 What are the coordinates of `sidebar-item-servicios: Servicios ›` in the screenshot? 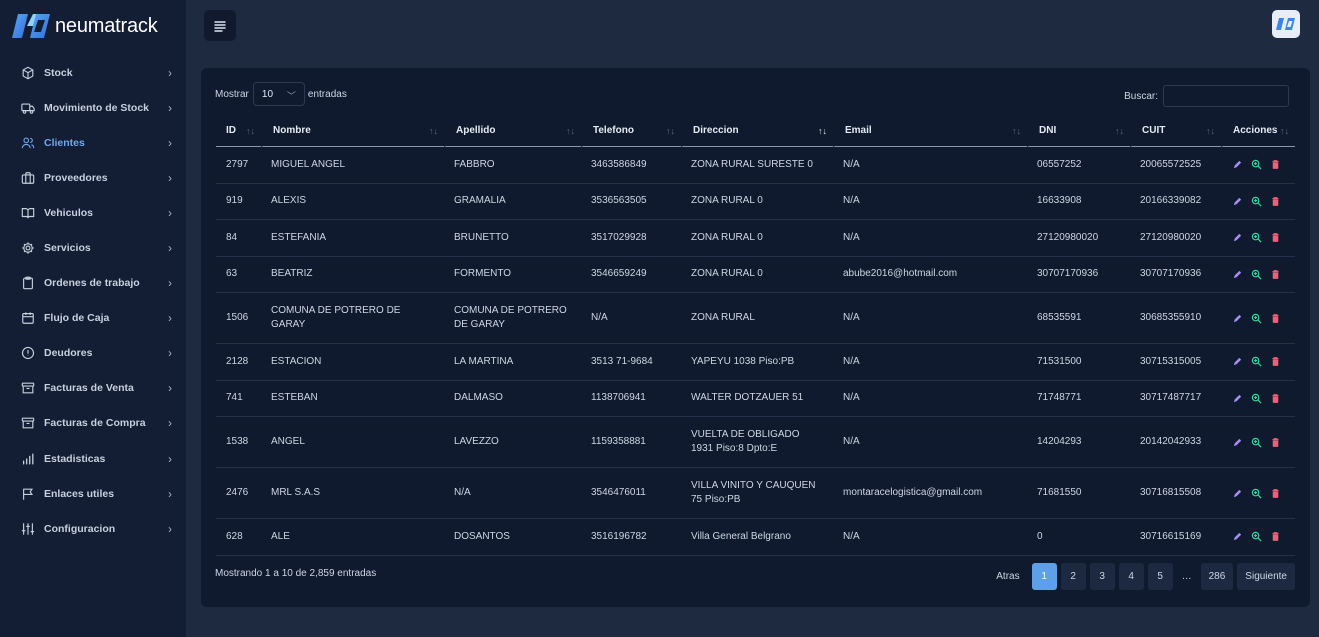 It's located at (93, 247).